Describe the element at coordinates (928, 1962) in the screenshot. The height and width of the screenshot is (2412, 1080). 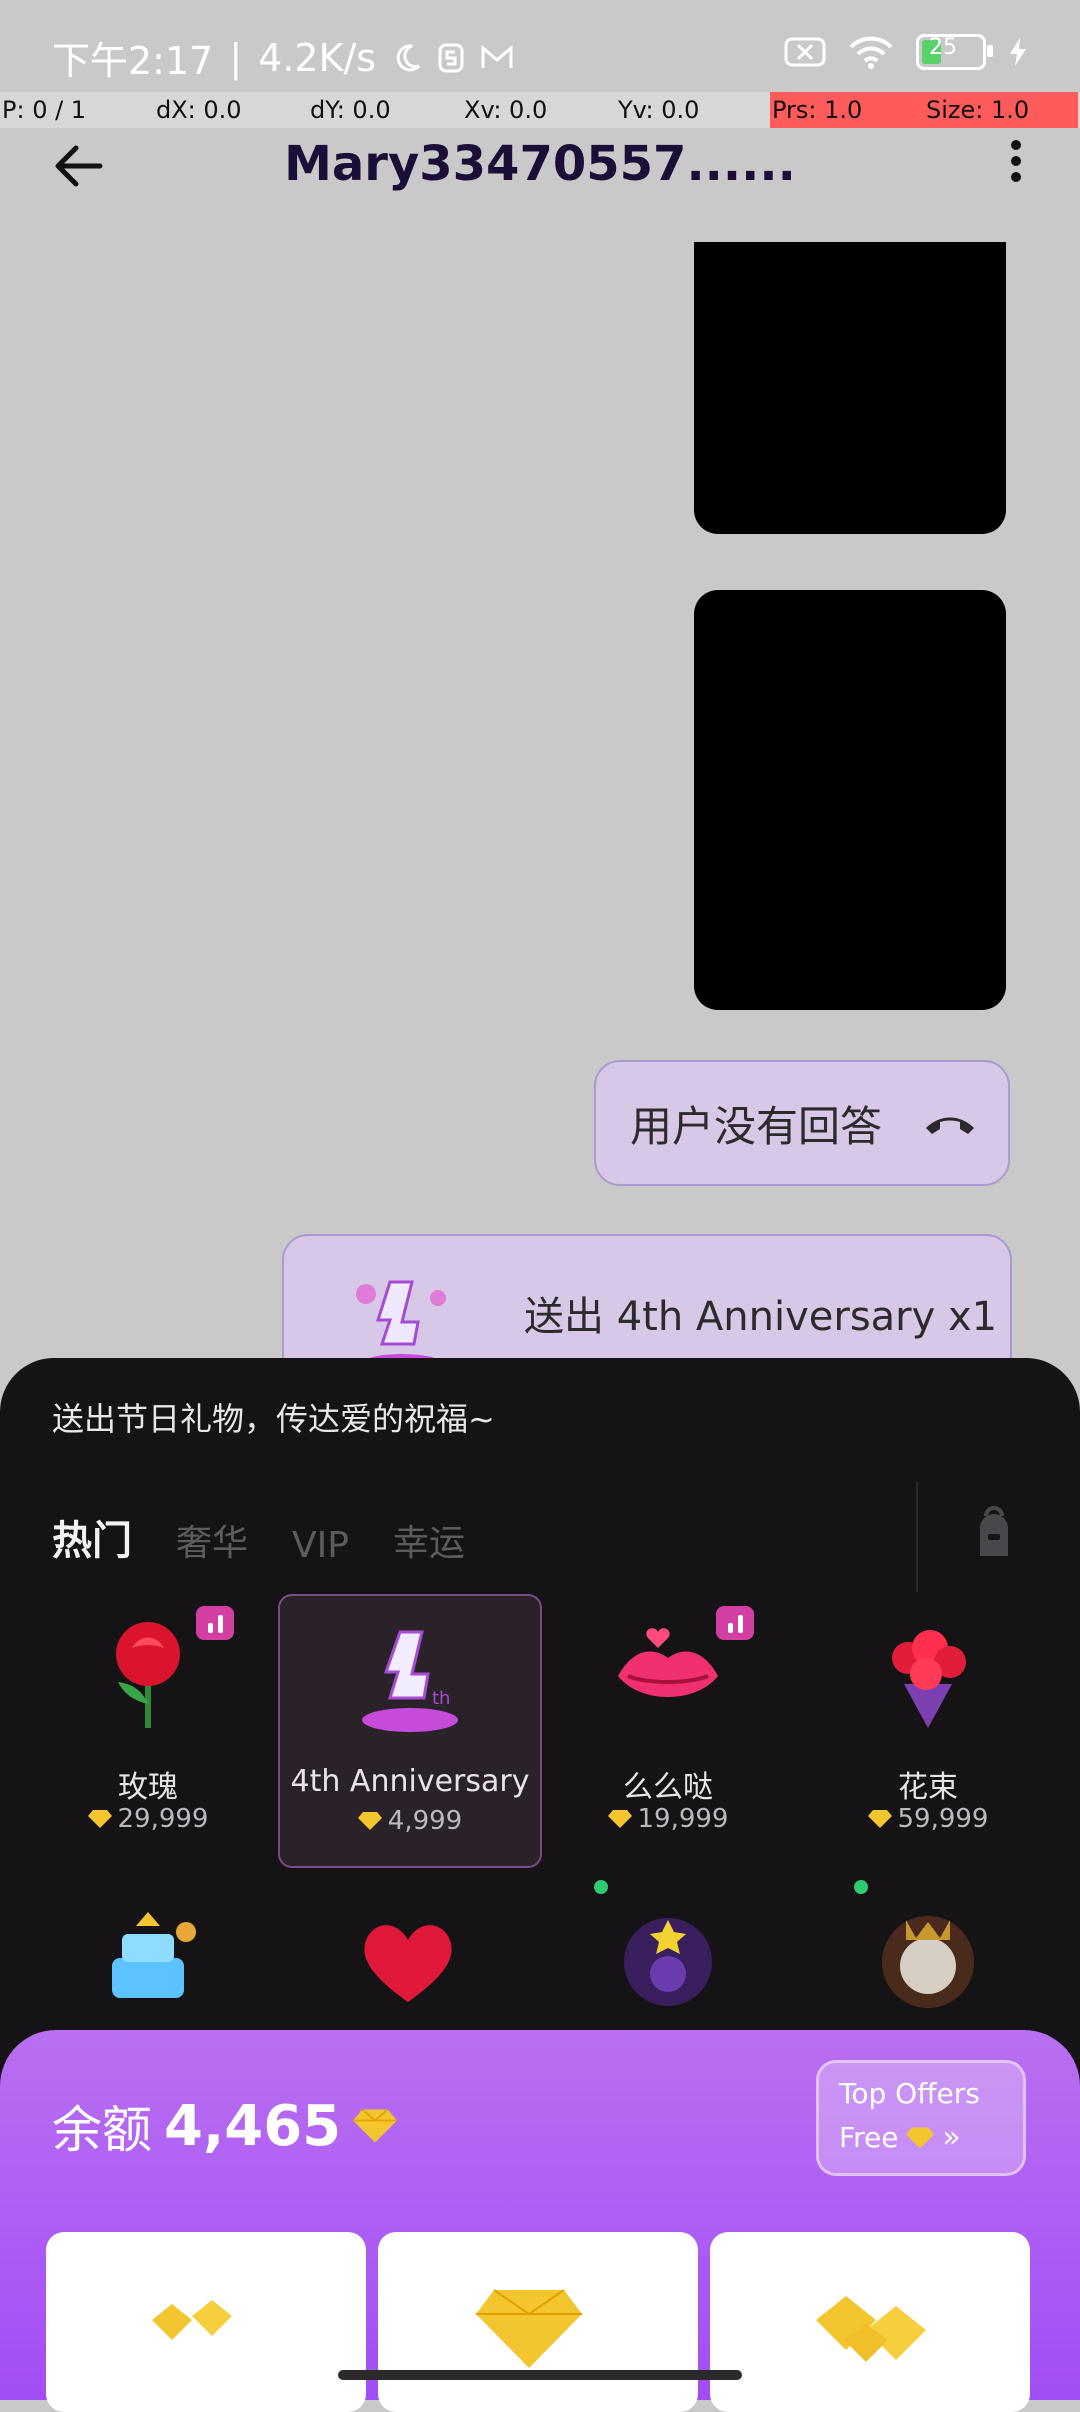
I see `lion-gift-image` at that location.